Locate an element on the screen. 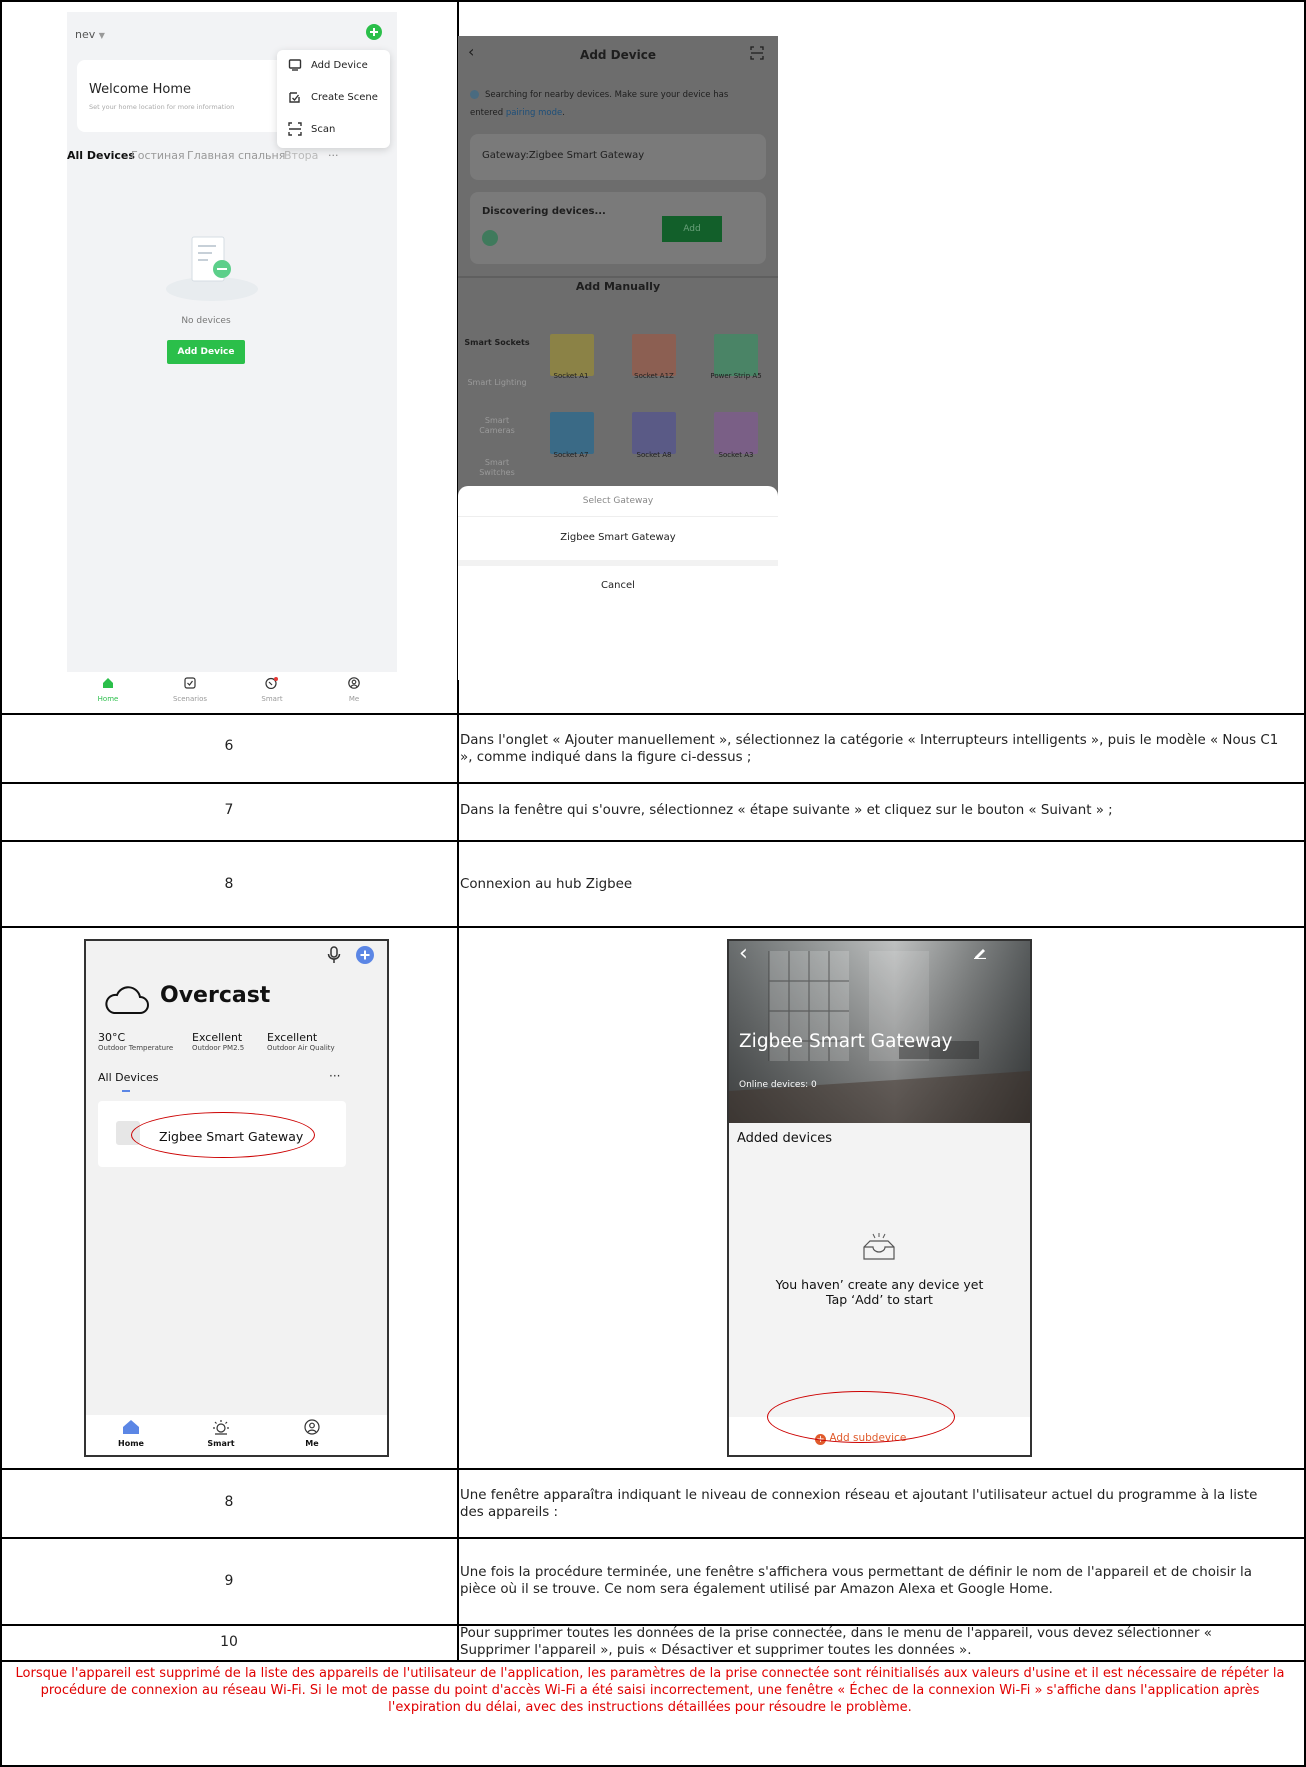 This screenshot has height=1767, width=1306. weather-stat: 30°C Outdoor Temperature is located at coordinates (136, 1041).